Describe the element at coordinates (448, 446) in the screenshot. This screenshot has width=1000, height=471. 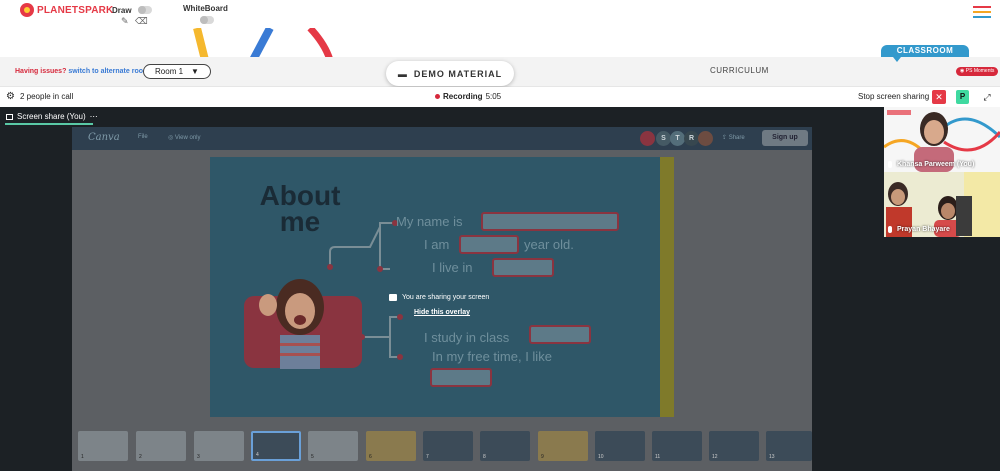
I see `slide-thumbnail: 7` at that location.